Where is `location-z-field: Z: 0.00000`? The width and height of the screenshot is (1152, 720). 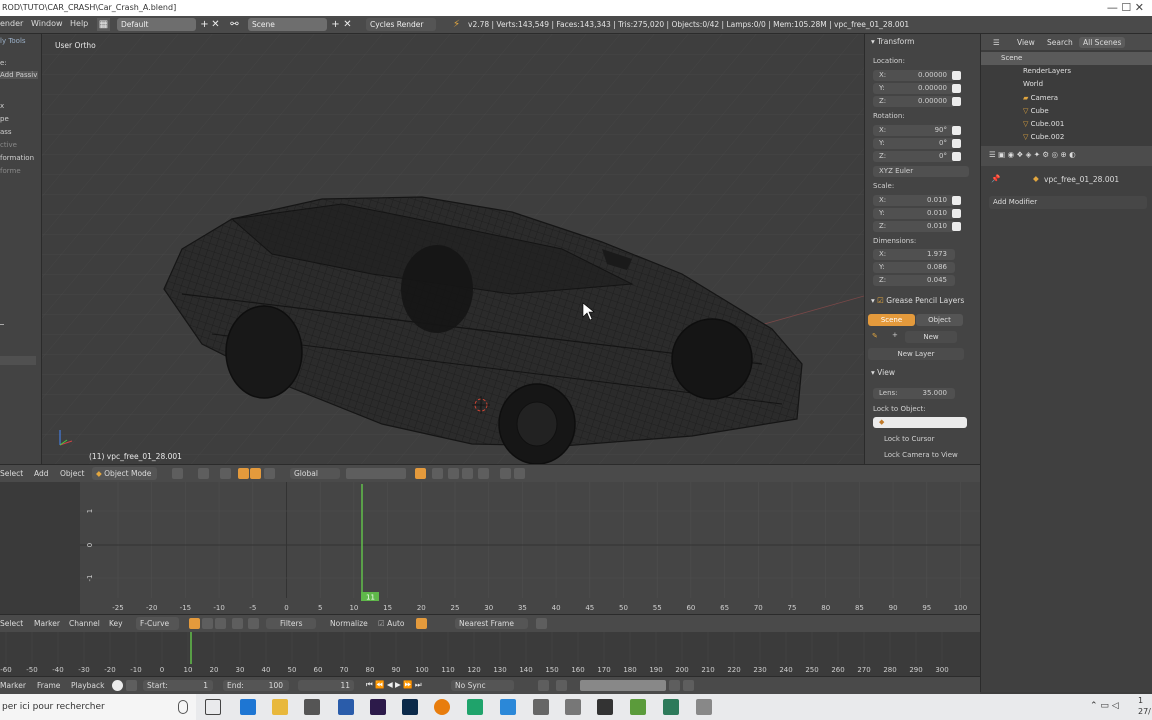 location-z-field: Z: 0.00000 is located at coordinates (914, 101).